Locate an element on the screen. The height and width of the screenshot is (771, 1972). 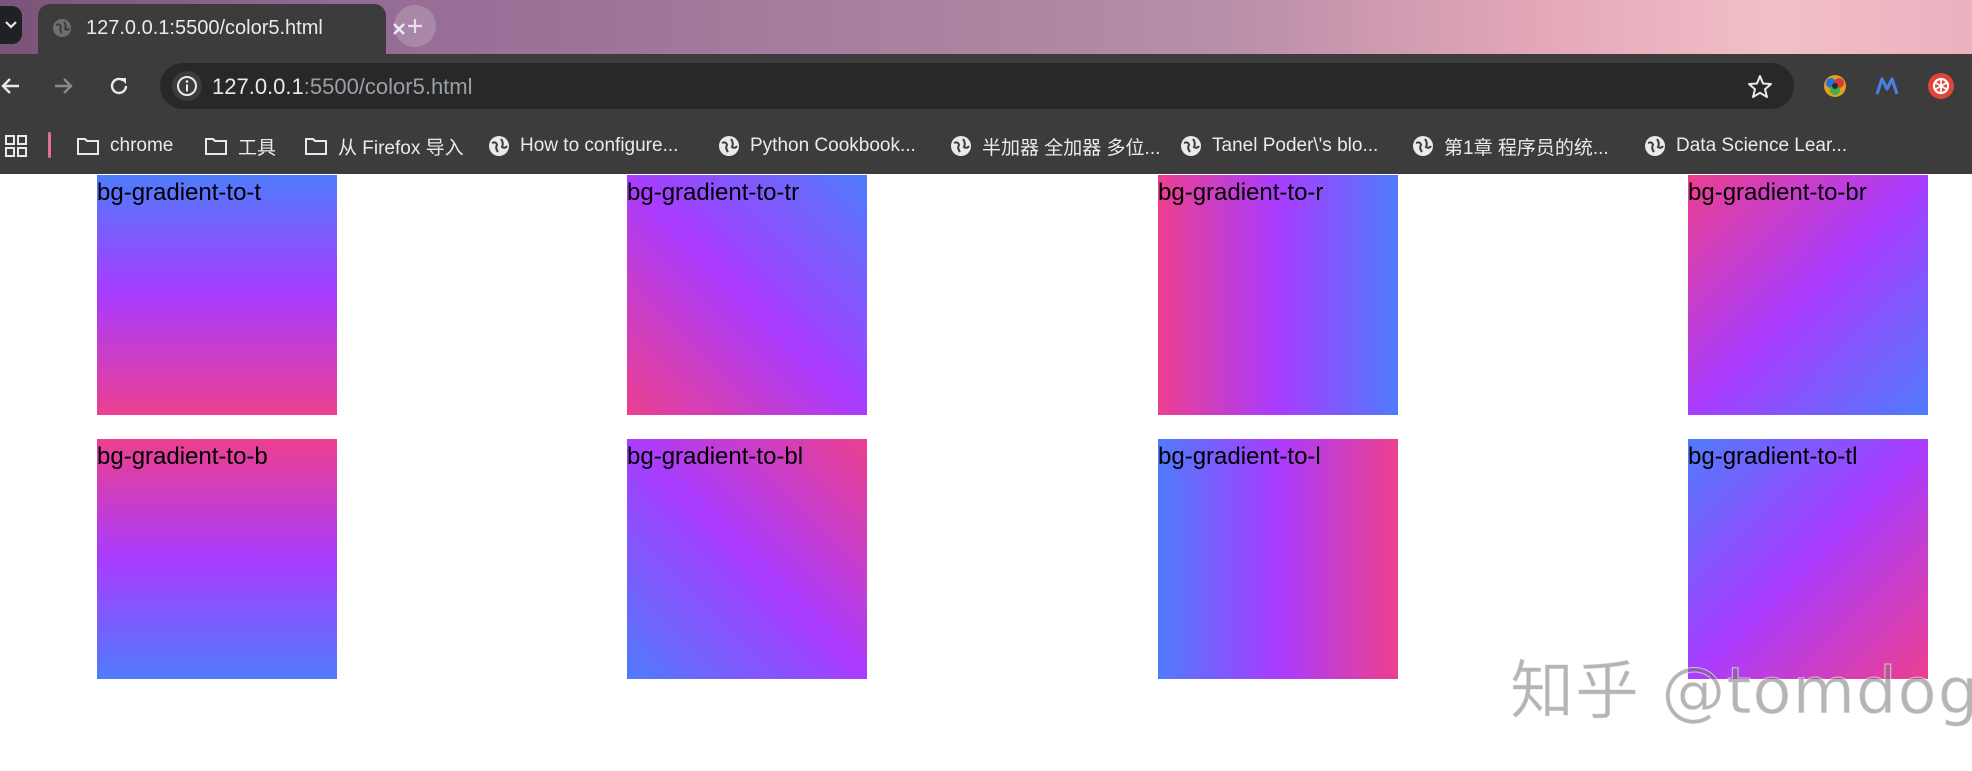
chevron-down-icon is located at coordinates (11, 25).